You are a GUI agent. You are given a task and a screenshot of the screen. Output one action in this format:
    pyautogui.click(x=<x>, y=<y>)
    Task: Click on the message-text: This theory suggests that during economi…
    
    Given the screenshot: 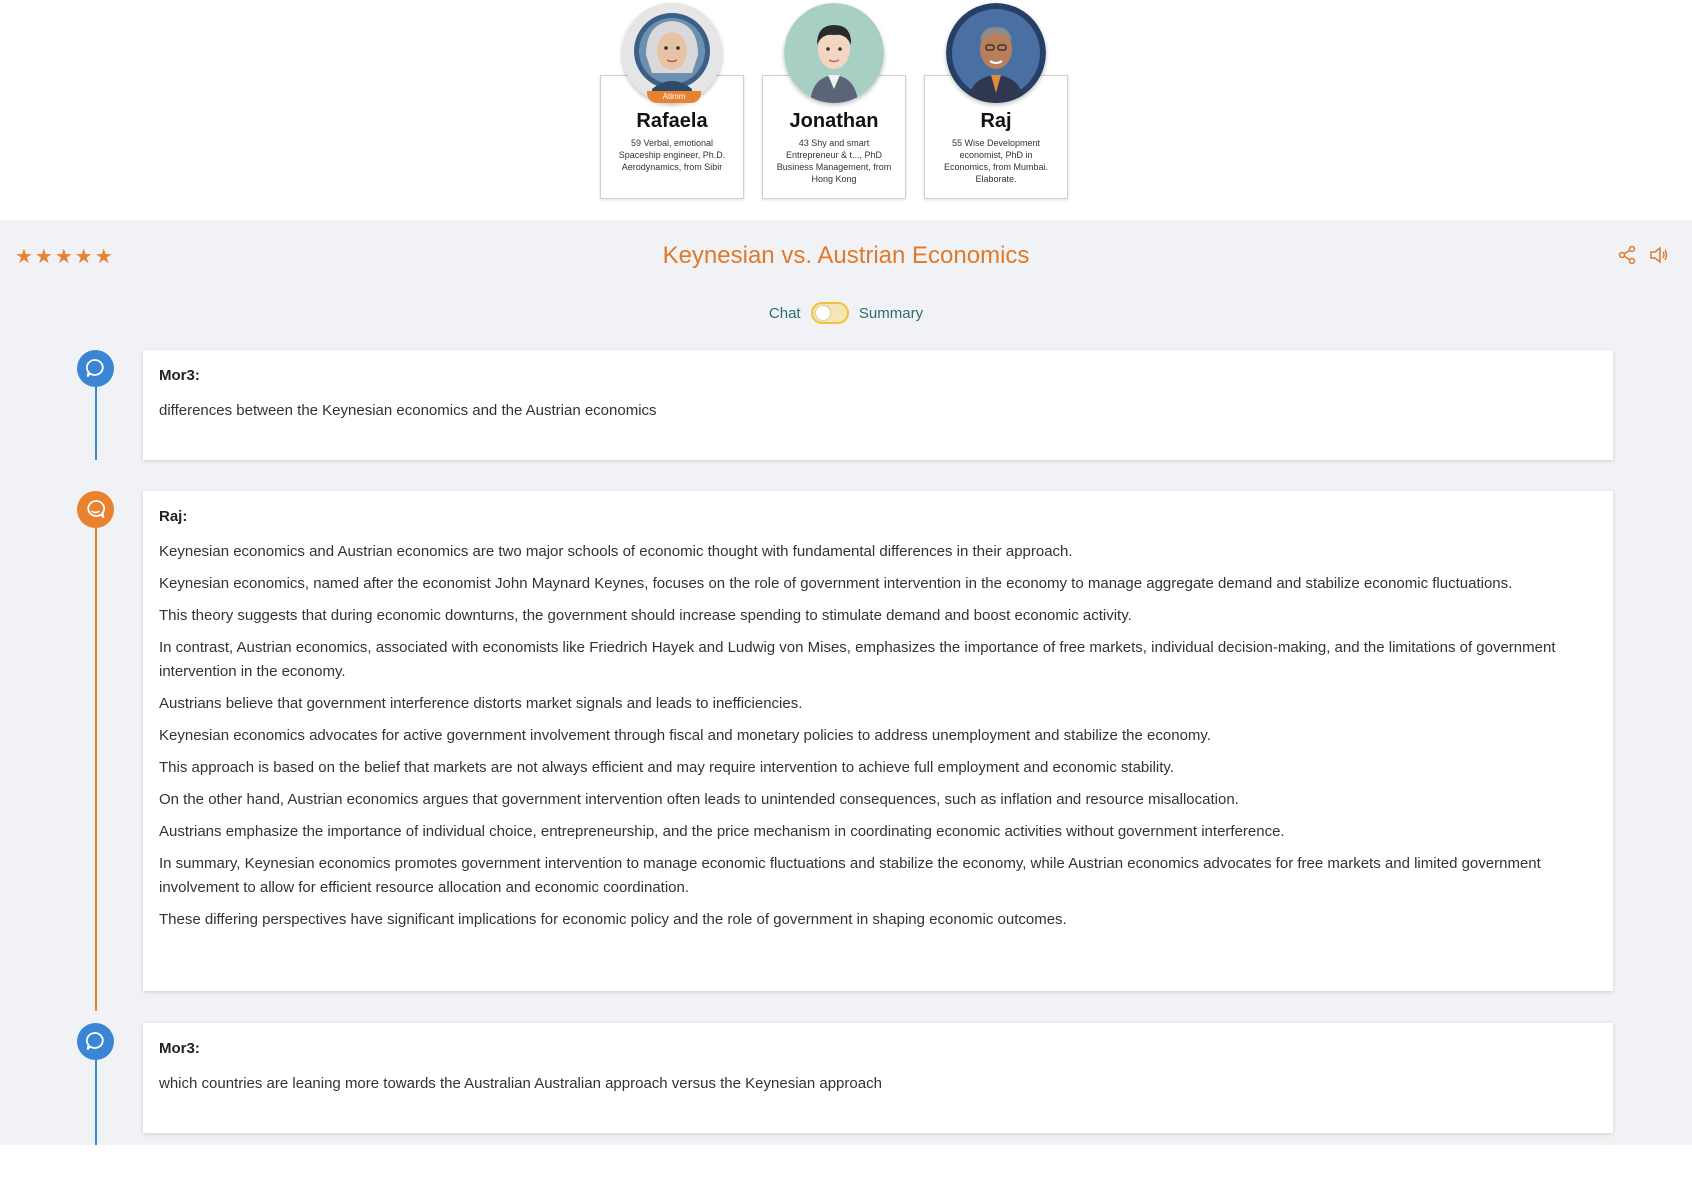 What is the action you would take?
    pyautogui.click(x=645, y=615)
    